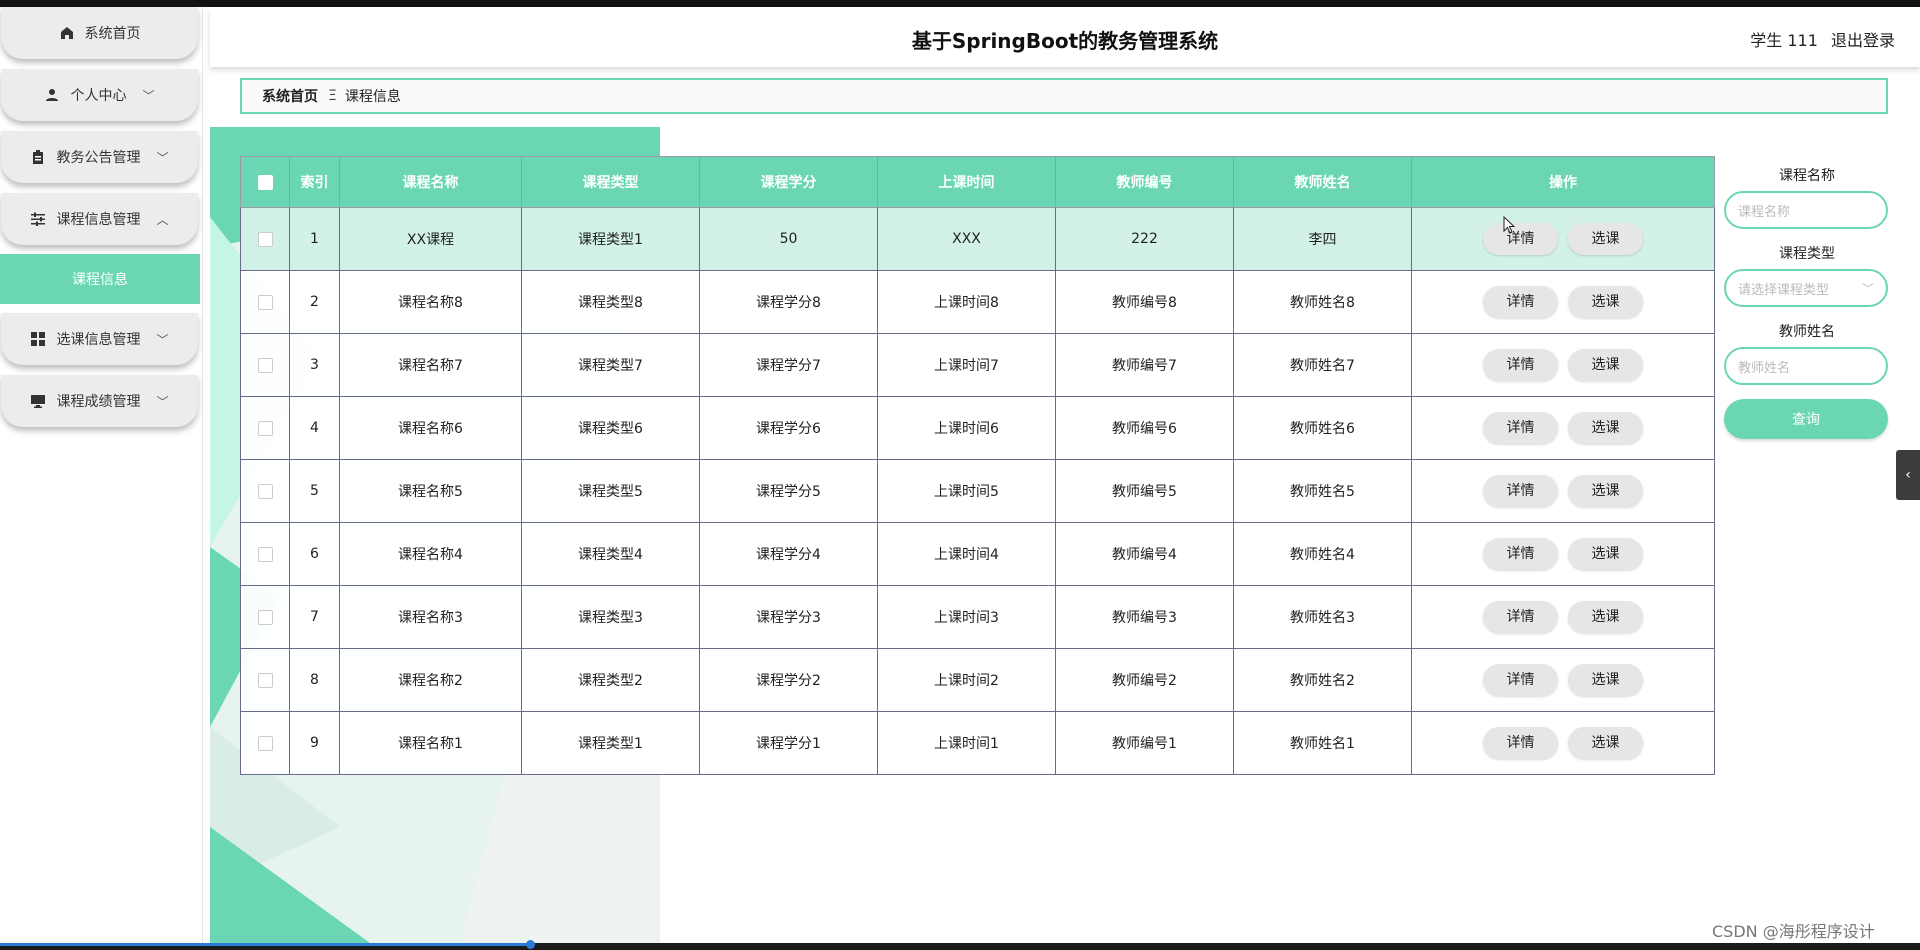  I want to click on table-cell-teacher-name: 教师姓名5, so click(1322, 491).